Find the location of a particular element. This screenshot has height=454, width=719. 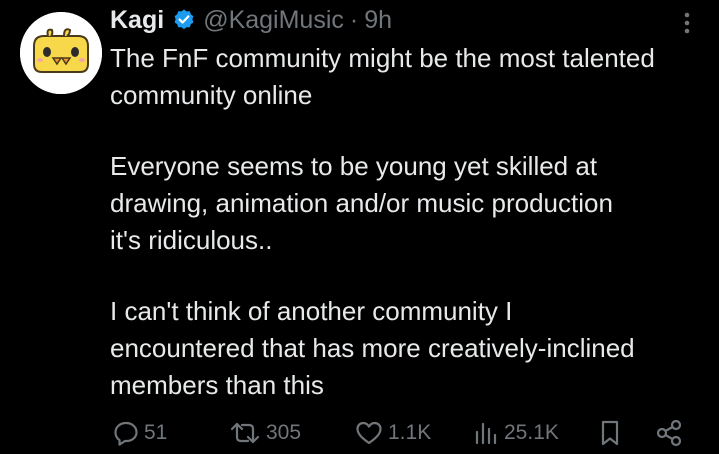

share-icon is located at coordinates (669, 433).